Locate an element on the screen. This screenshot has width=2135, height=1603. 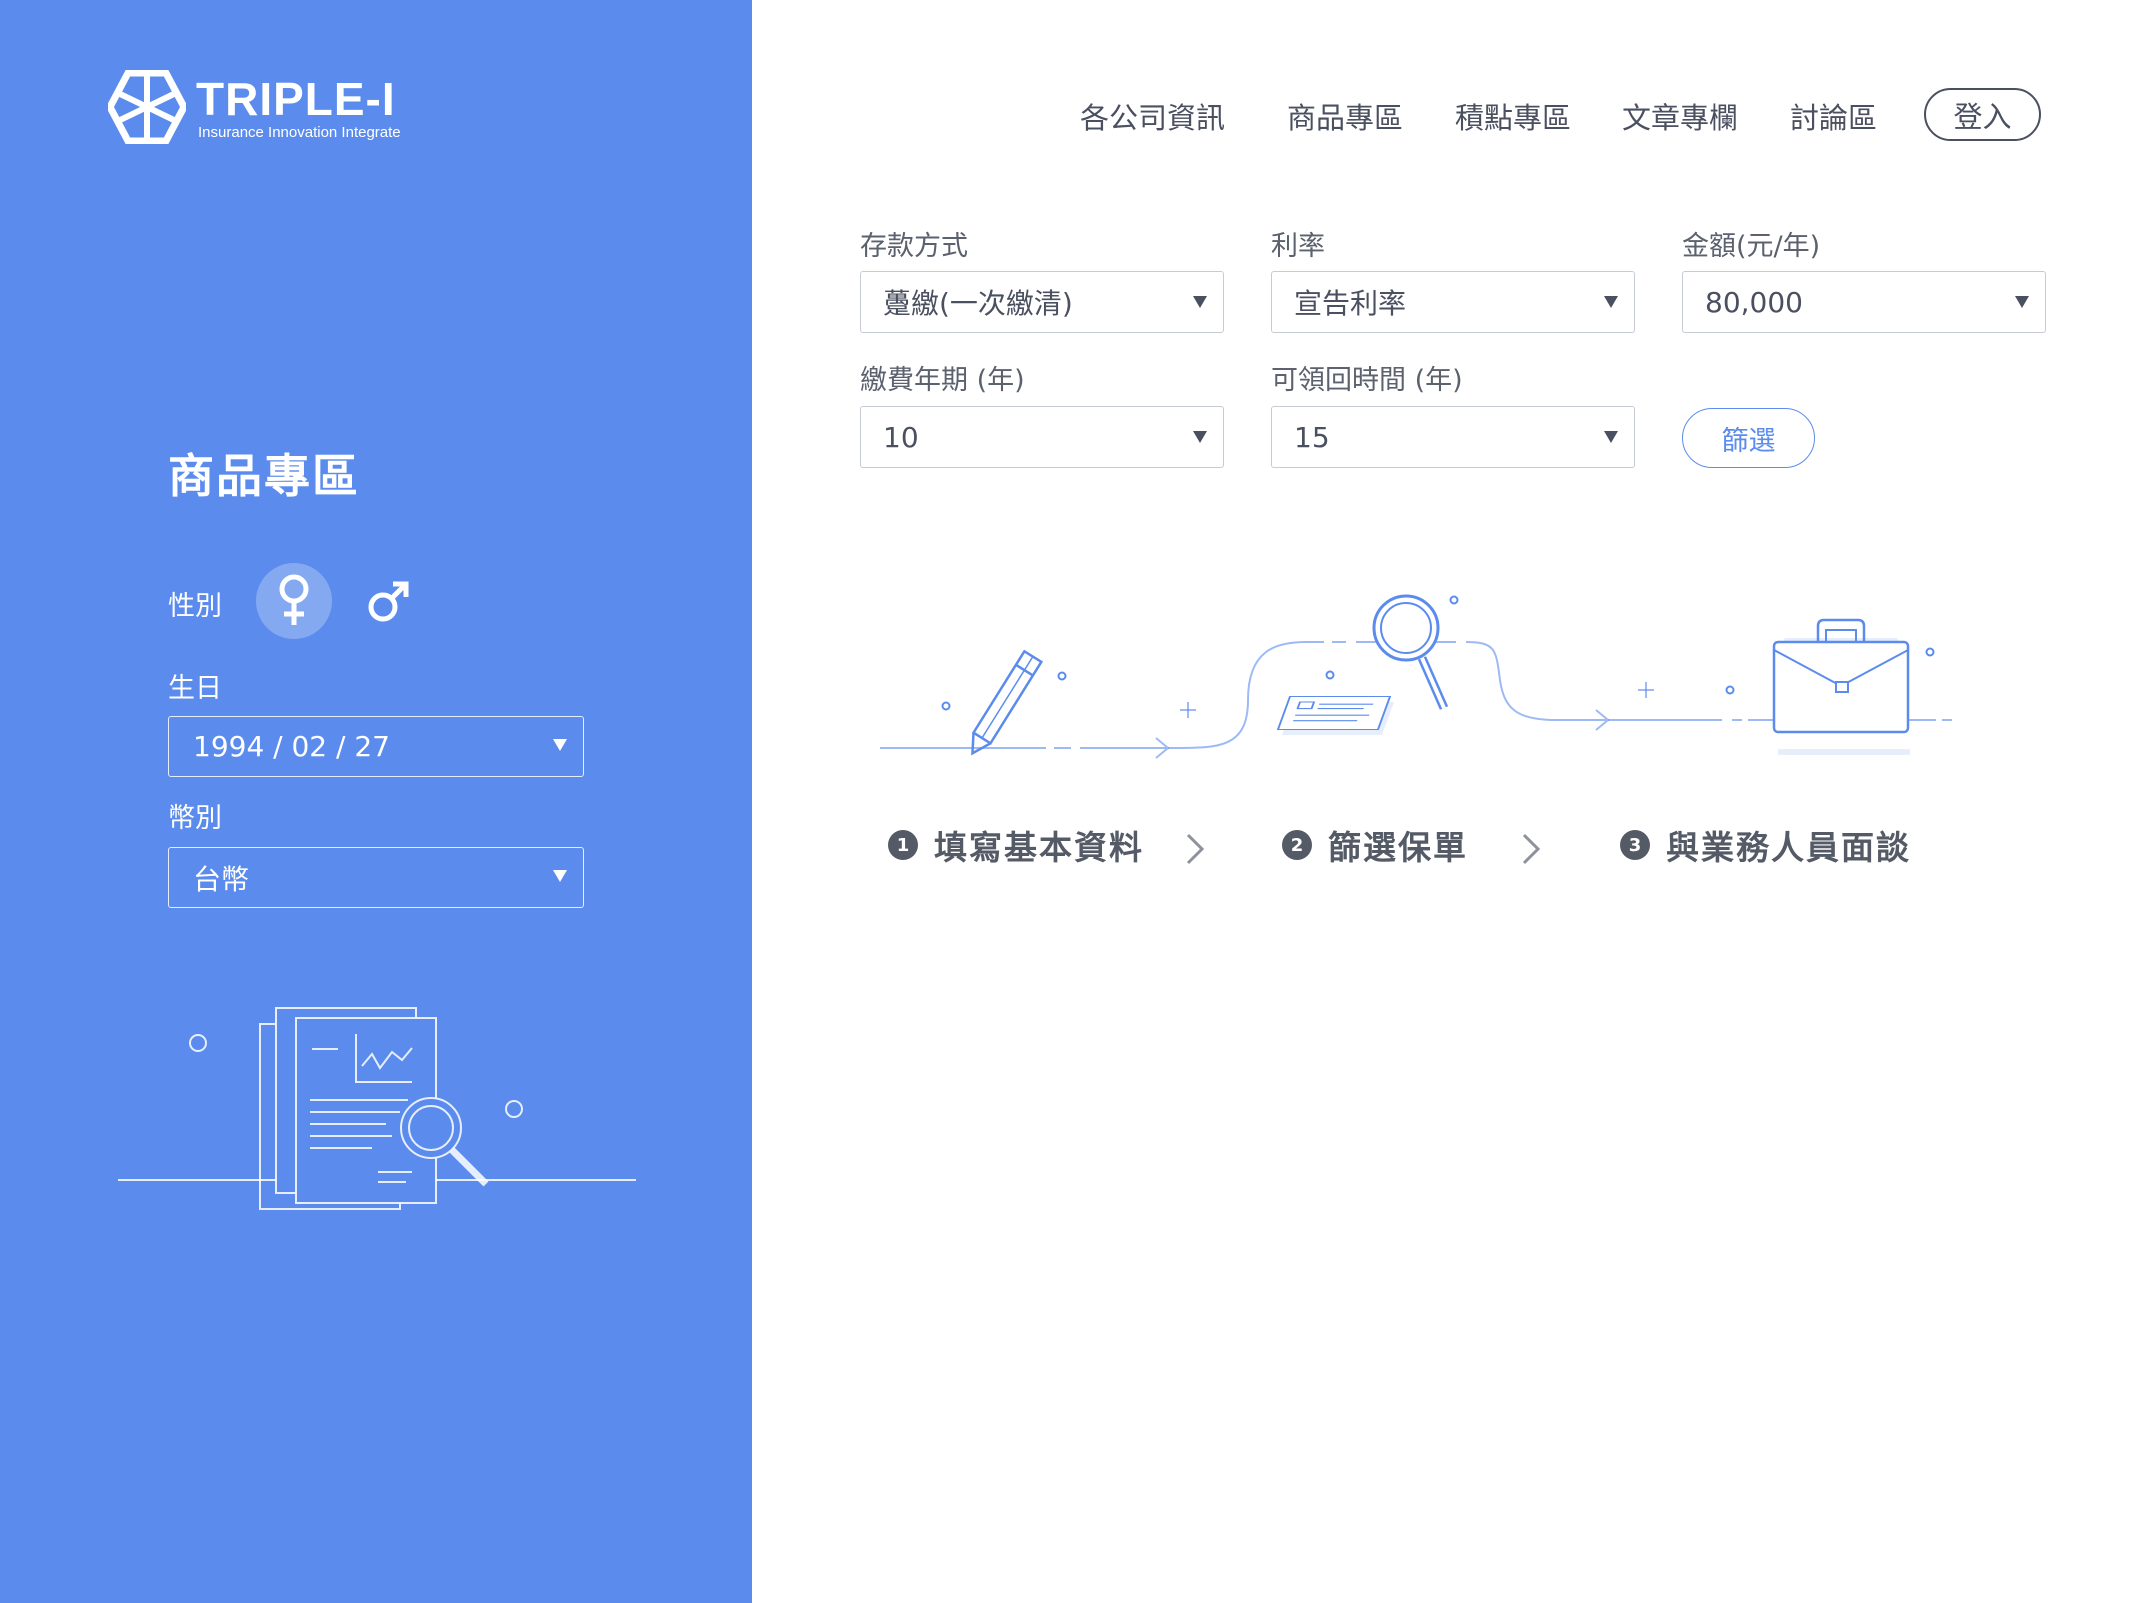
interest-rate-value: 宣告利率 is located at coordinates (1350, 303).